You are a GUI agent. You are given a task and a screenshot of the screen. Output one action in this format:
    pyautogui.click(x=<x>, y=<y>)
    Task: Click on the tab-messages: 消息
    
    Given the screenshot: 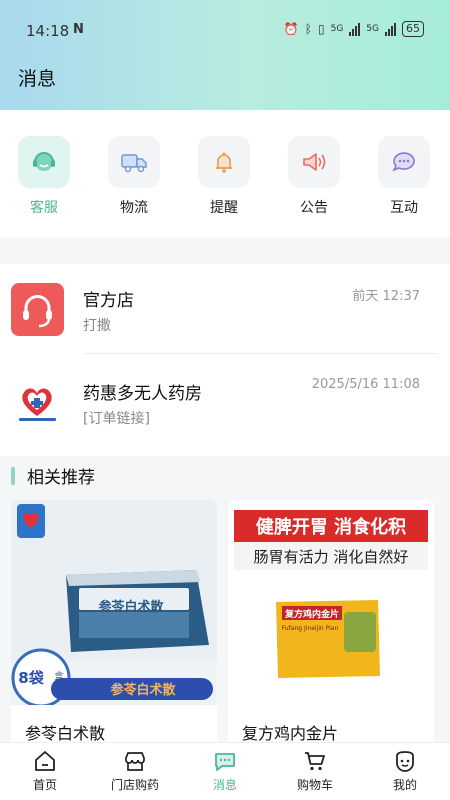 What is the action you would take?
    pyautogui.click(x=225, y=771)
    